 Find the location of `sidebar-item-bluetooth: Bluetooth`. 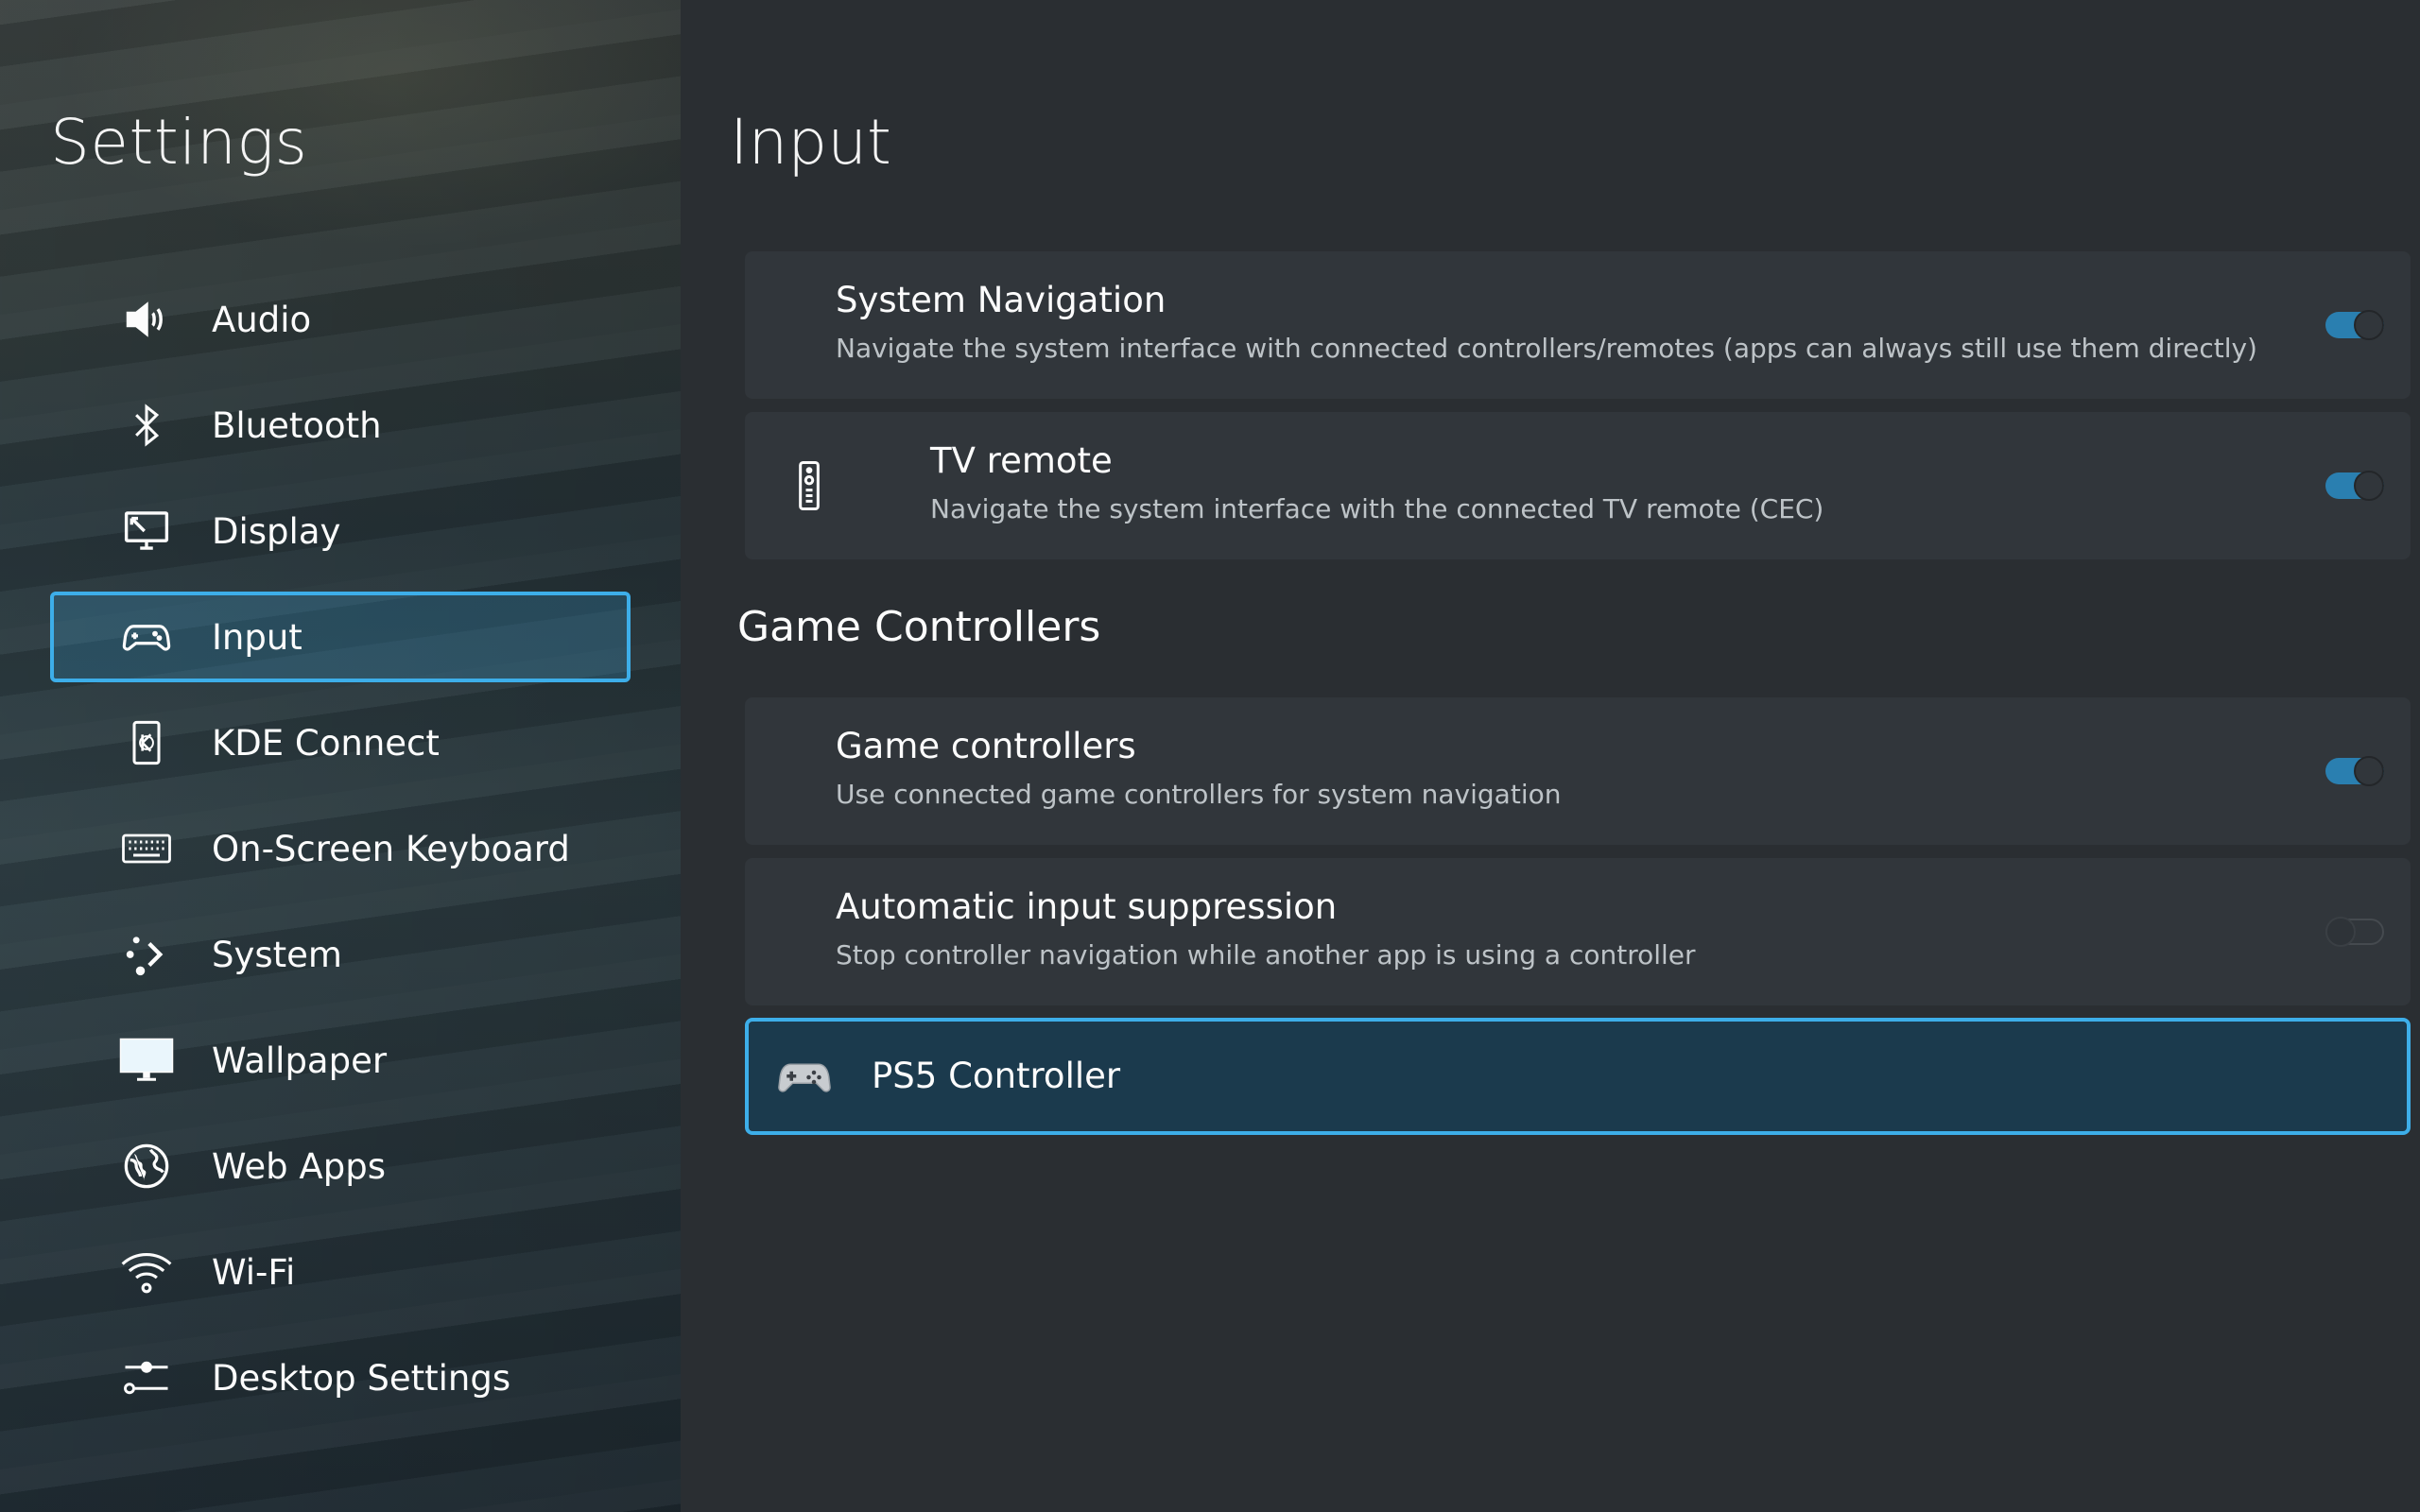

sidebar-item-bluetooth: Bluetooth is located at coordinates (341, 425).